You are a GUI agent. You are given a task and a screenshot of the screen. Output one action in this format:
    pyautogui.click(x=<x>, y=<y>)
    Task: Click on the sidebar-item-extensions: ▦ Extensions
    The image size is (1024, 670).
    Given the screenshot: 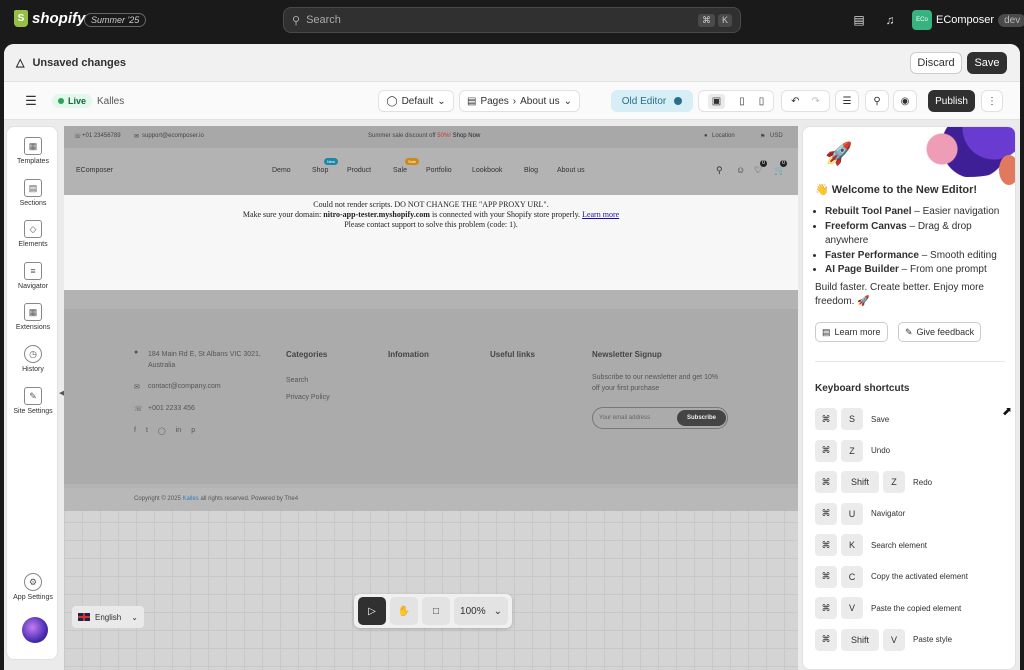 What is the action you would take?
    pyautogui.click(x=33, y=317)
    